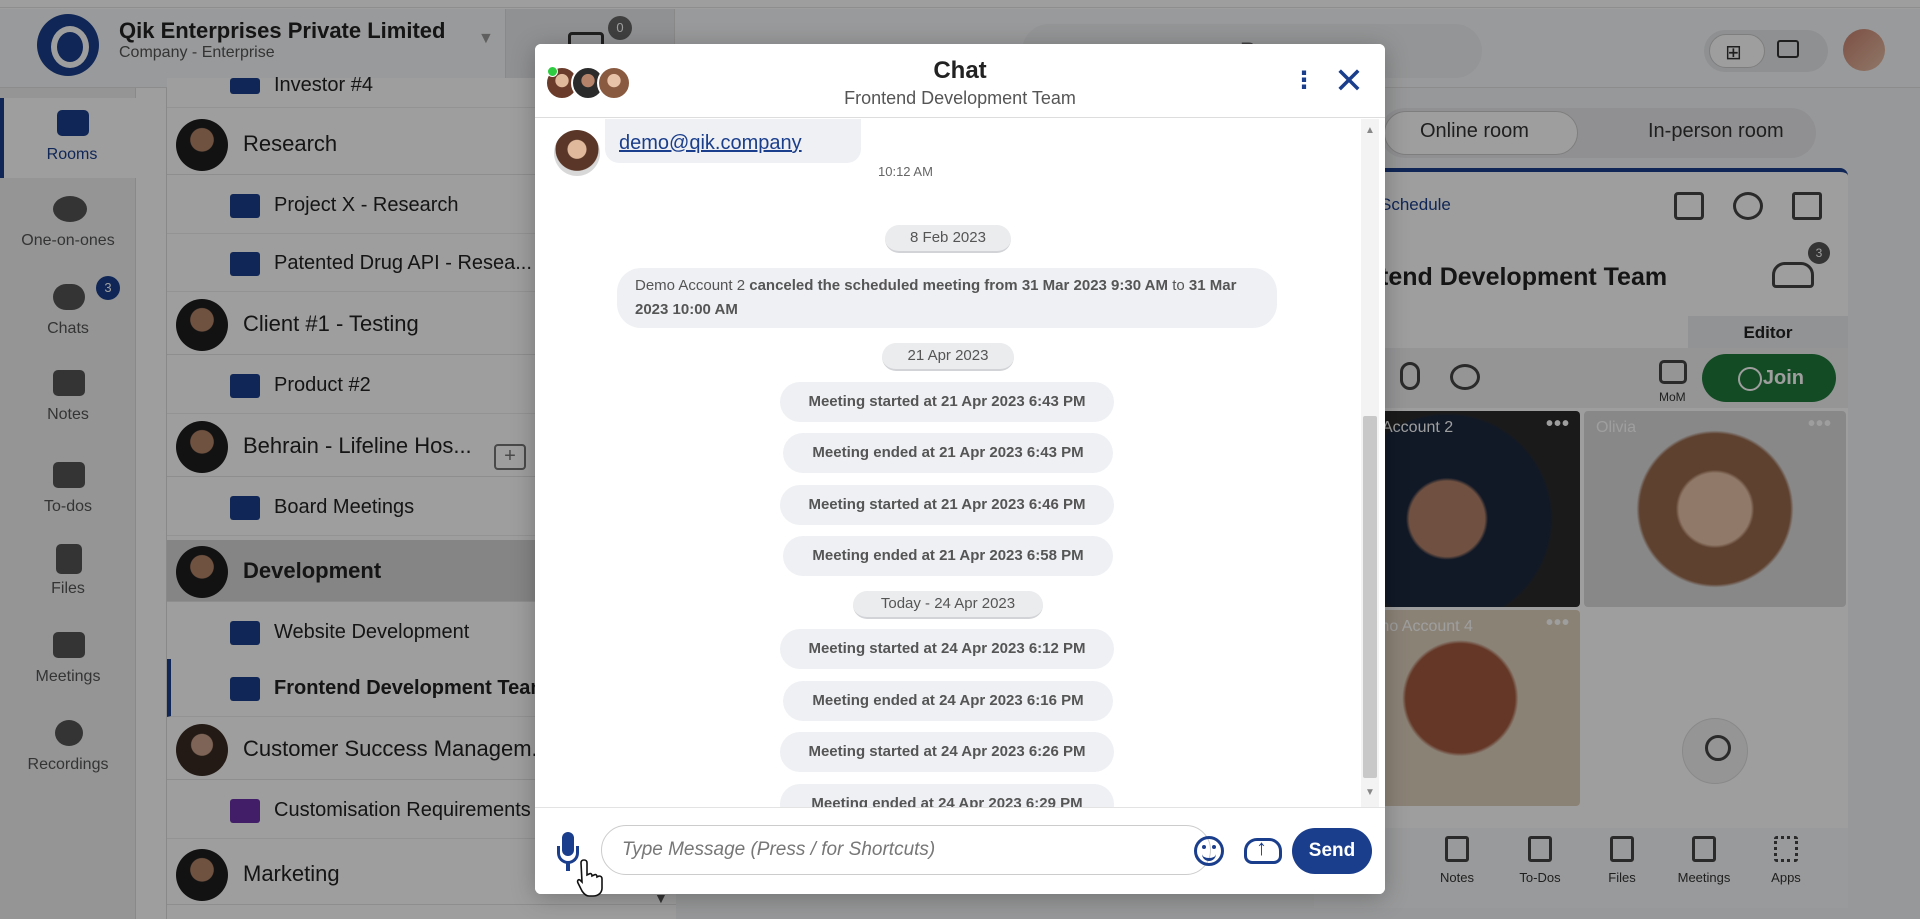 Image resolution: width=1920 pixels, height=919 pixels. What do you see at coordinates (905, 171) in the screenshot?
I see `message-time: 10:12 AM` at bounding box center [905, 171].